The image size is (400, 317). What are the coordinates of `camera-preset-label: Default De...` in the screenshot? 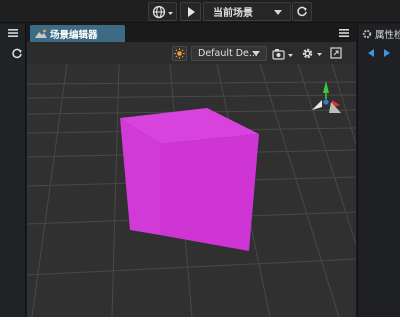 It's located at (228, 53).